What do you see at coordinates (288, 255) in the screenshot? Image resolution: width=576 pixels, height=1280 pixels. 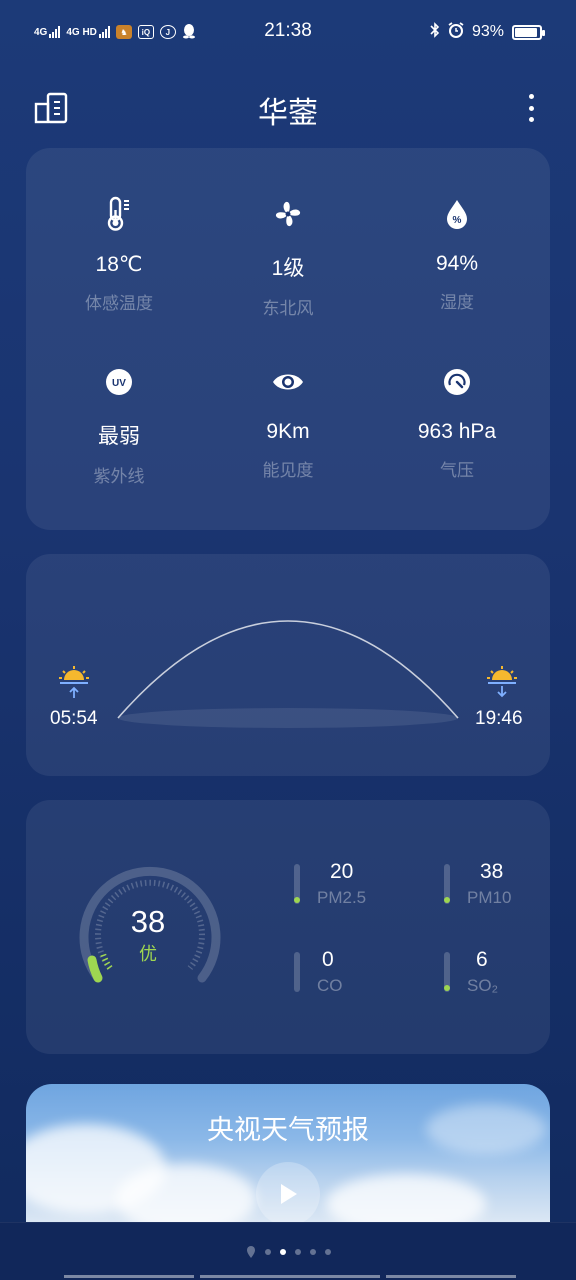 I see `wind-metric: 1级 东北风` at bounding box center [288, 255].